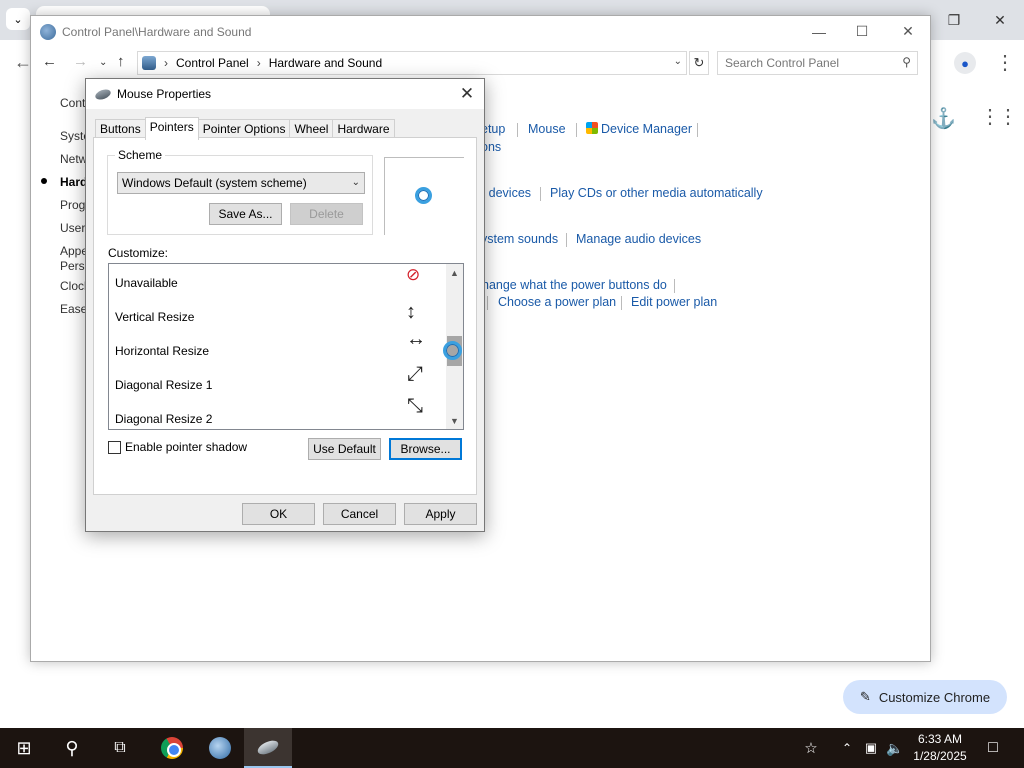  Describe the element at coordinates (413, 274) in the screenshot. I see `unavailable-cursor-icon: ⊘` at that location.